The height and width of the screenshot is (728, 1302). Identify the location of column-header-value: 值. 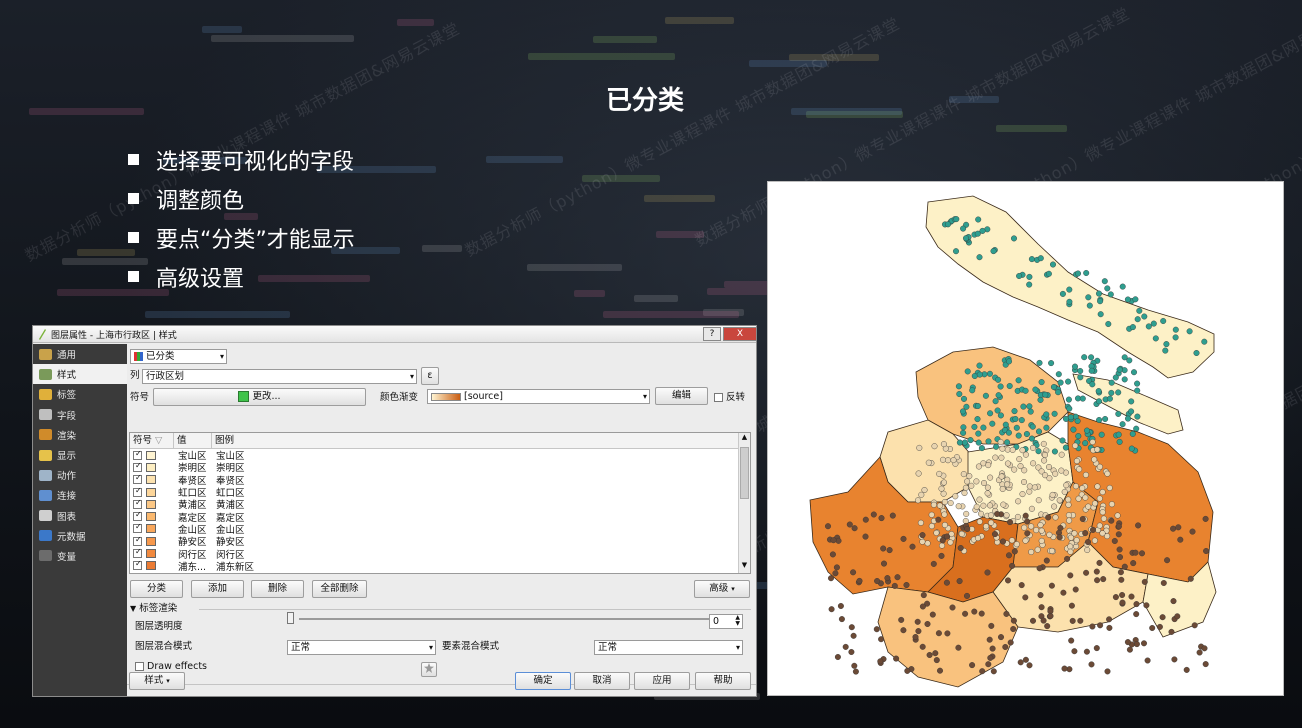
(193, 440).